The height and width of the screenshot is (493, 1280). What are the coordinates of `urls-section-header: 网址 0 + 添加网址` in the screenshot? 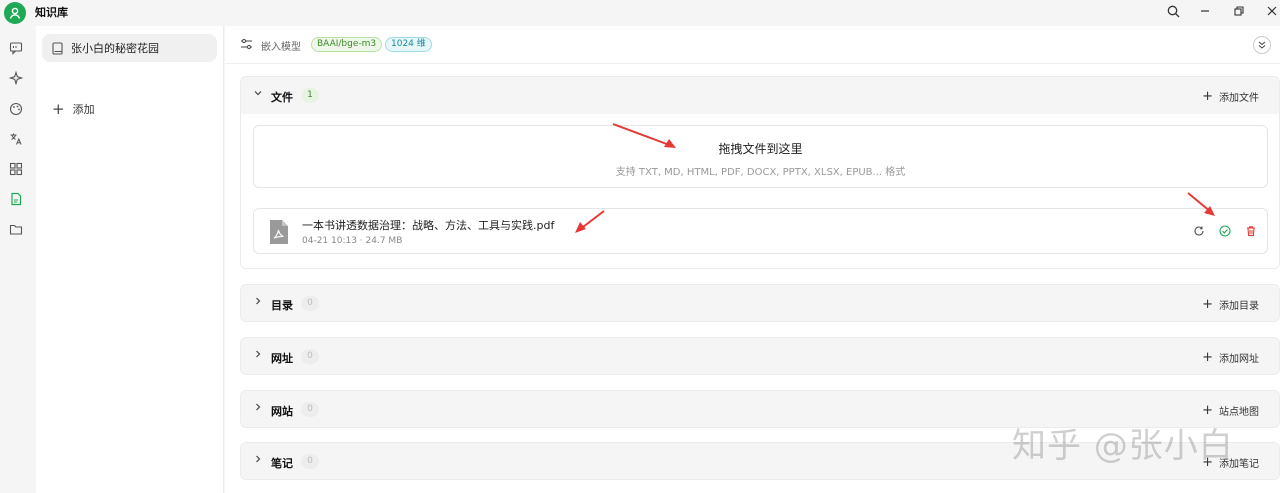 It's located at (760, 356).